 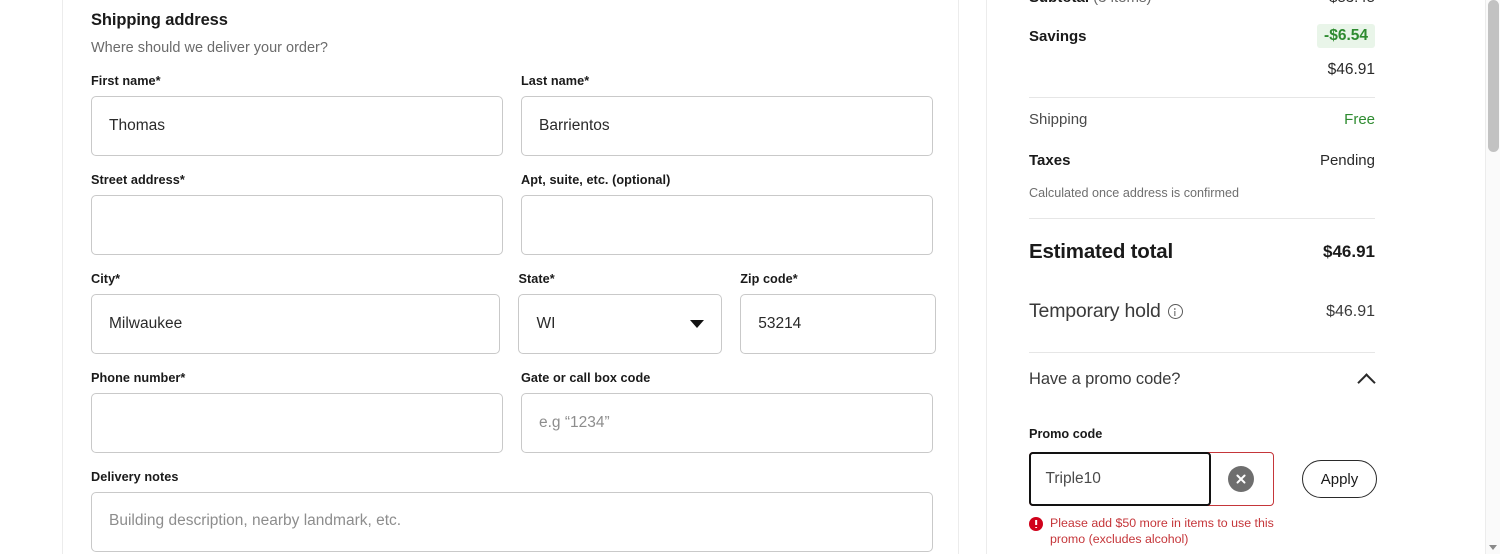 What do you see at coordinates (1058, 36) in the screenshot?
I see `savings-label: Savings` at bounding box center [1058, 36].